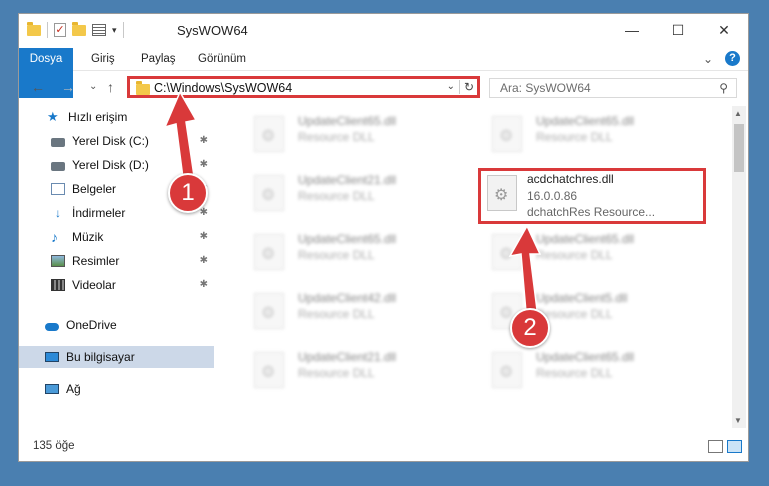  Describe the element at coordinates (180, 134) in the screenshot. I see `arrow-to-address-bar` at that location.